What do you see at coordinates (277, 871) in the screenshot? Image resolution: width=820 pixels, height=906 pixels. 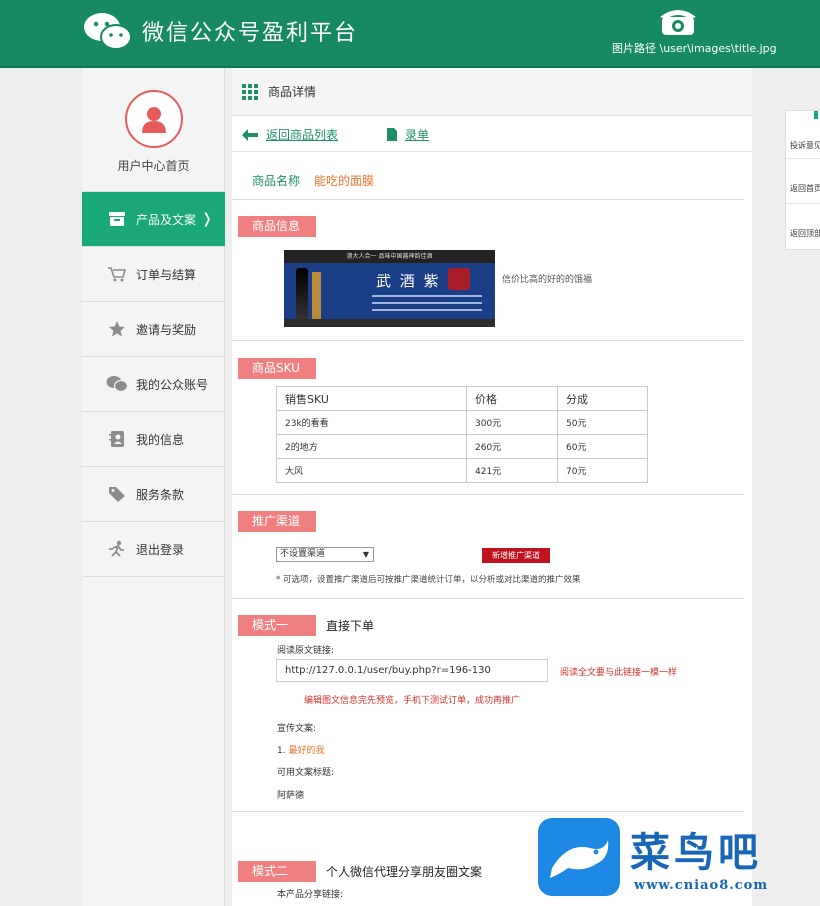 I see `mode2-tag: 模式二` at bounding box center [277, 871].